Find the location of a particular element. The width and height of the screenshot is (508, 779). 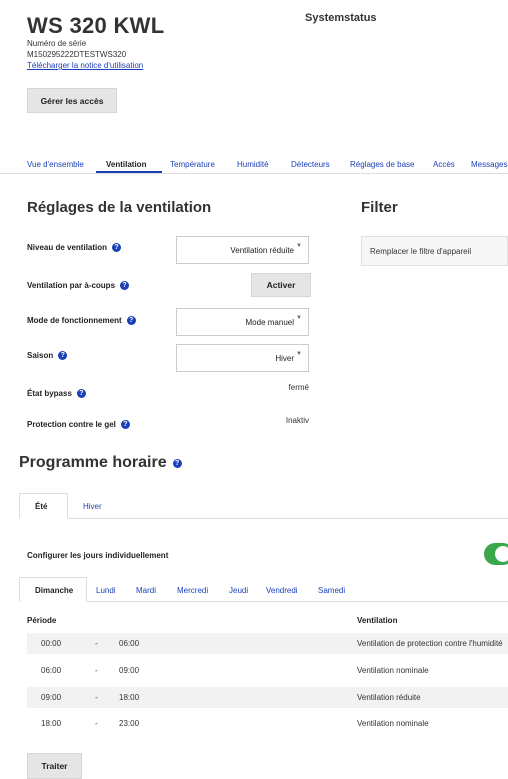

toggle-knob is located at coordinates (501, 554).